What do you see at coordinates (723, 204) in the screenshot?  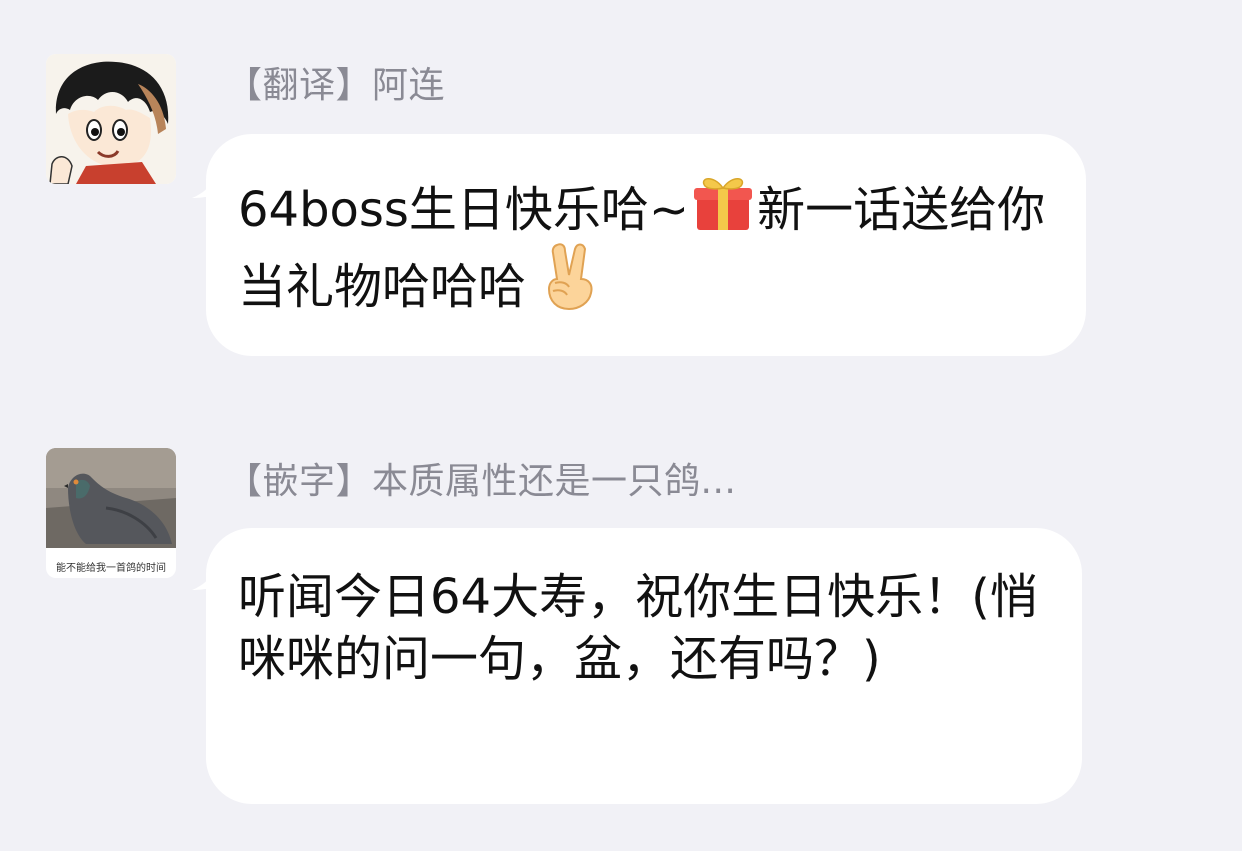 I see `gift-icon` at bounding box center [723, 204].